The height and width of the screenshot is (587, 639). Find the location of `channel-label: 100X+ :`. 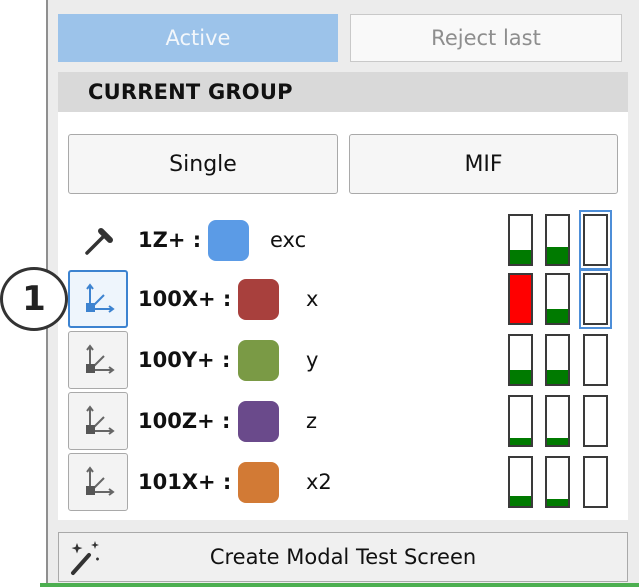

channel-label: 100X+ : is located at coordinates (185, 299).